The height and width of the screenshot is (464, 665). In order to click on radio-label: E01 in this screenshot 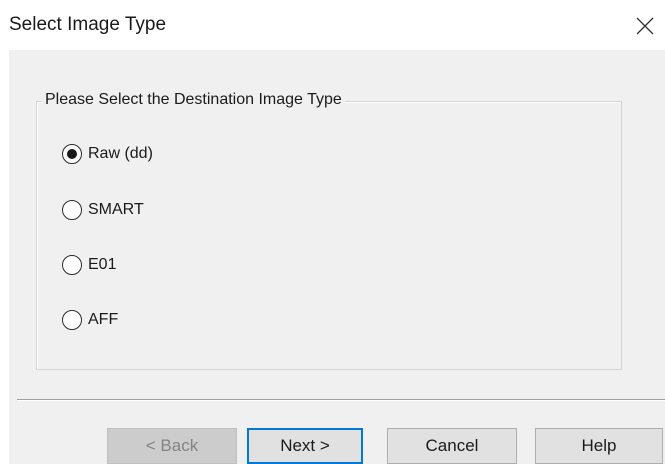, I will do `click(102, 264)`.